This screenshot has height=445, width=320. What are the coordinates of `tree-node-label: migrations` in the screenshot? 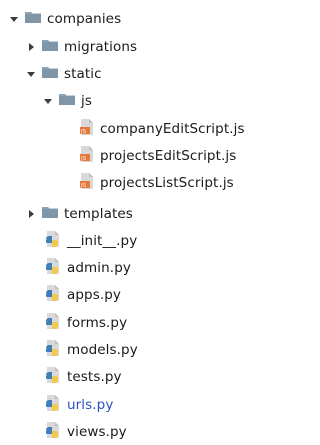 It's located at (101, 47).